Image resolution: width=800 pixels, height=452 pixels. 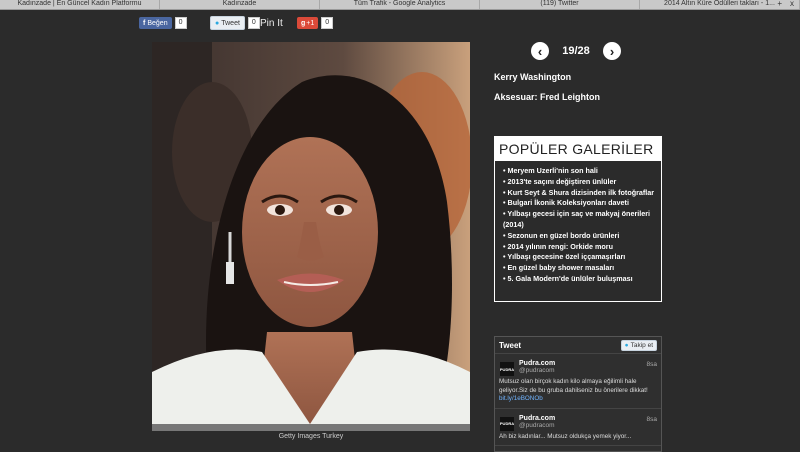 I want to click on gplus-button: g +1, so click(x=308, y=23).